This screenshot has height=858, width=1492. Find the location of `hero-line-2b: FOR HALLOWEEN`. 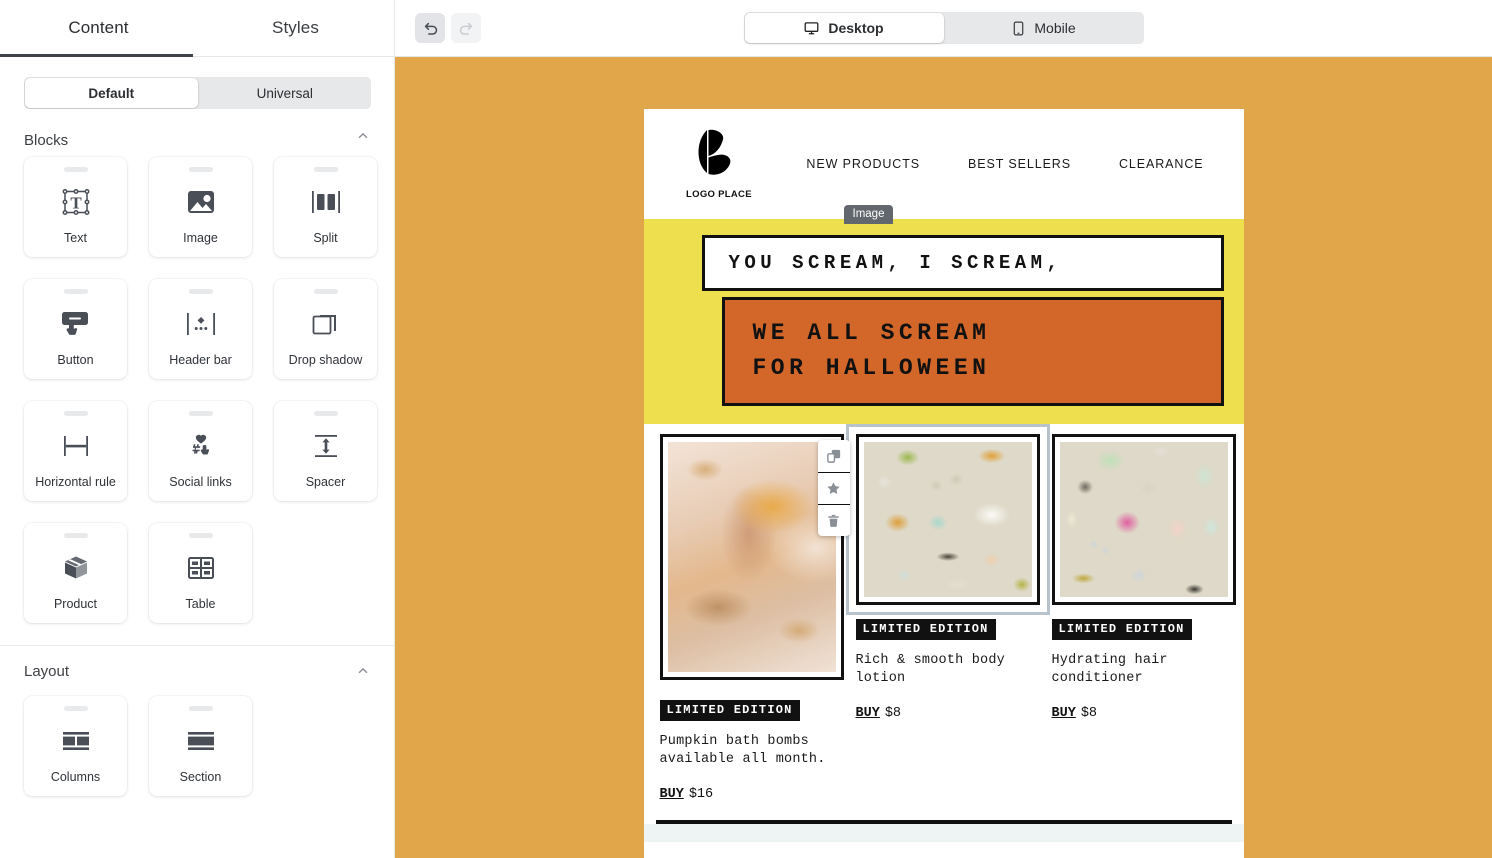

hero-line-2b: FOR HALLOWEEN is located at coordinates (871, 367).